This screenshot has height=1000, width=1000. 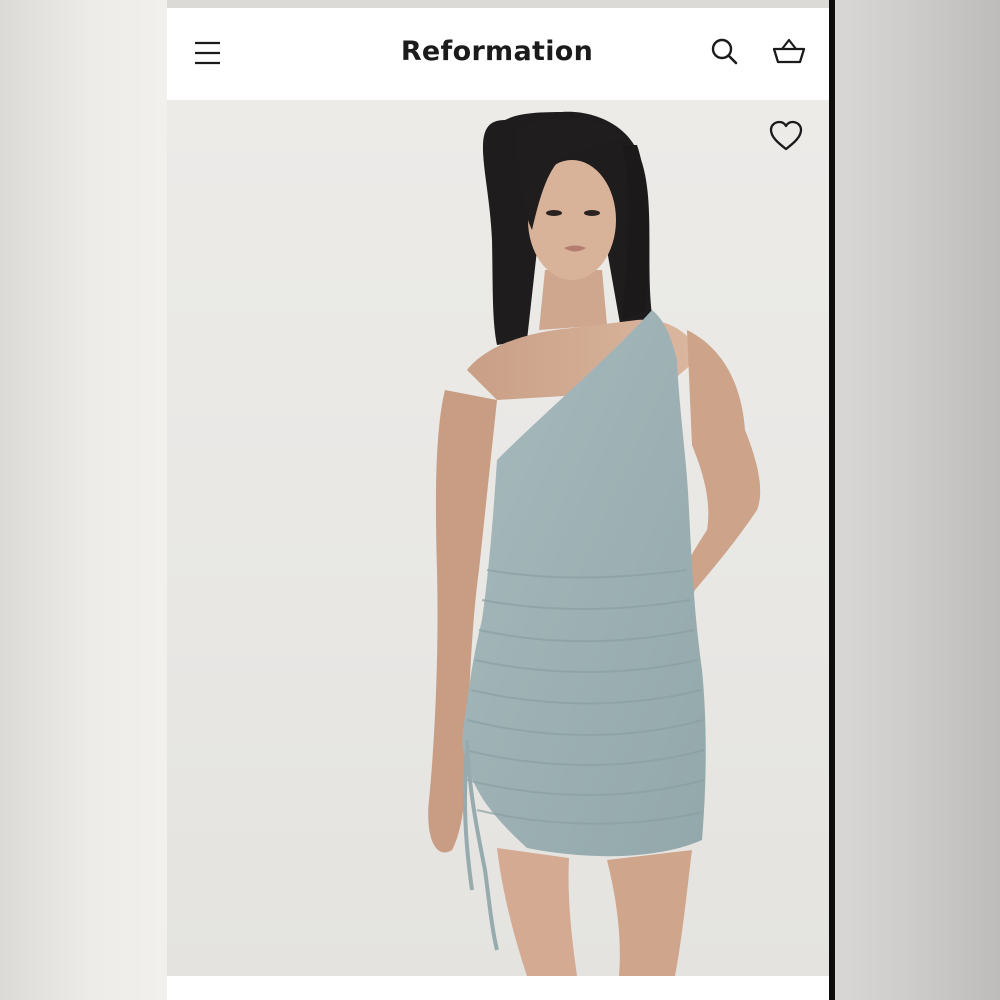 I want to click on shopping-basket-icon, so click(x=789, y=53).